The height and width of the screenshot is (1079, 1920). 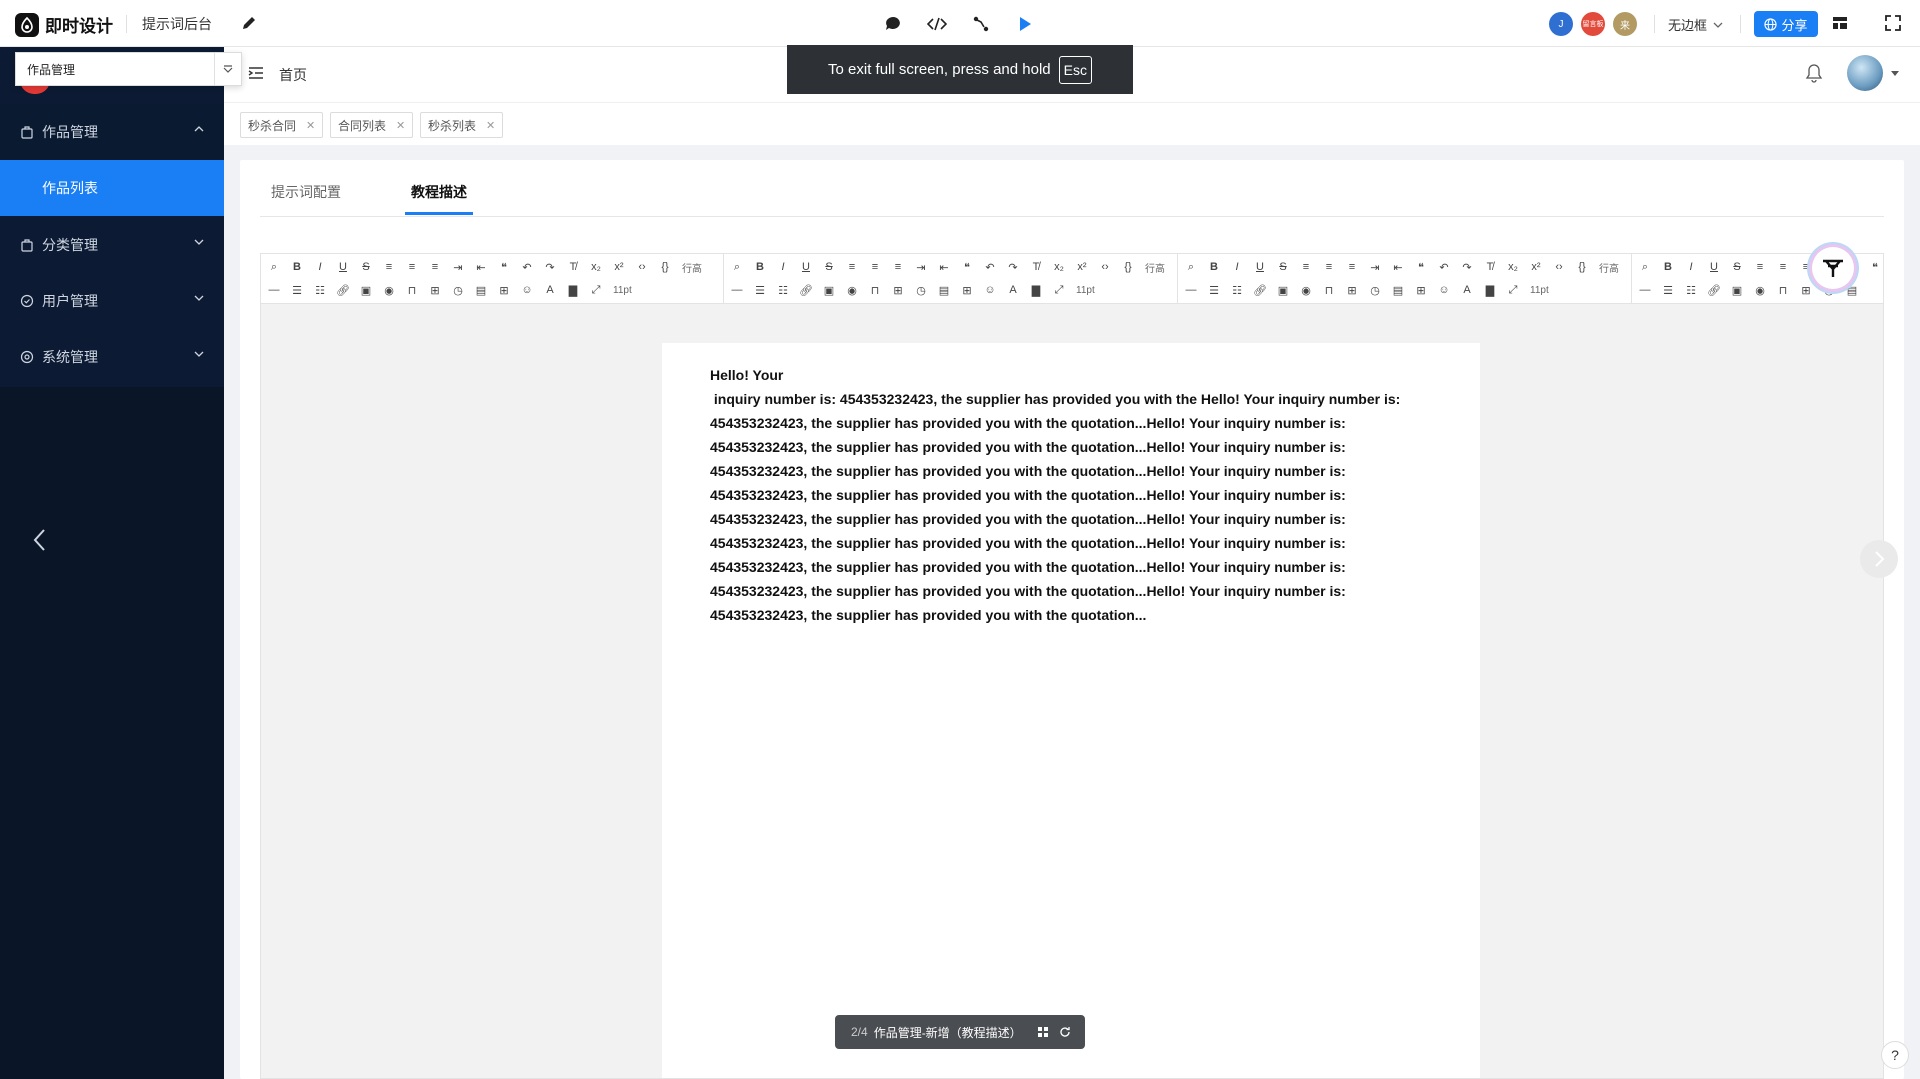 What do you see at coordinates (1490, 290) in the screenshot?
I see `highlight-icon: ▇` at bounding box center [1490, 290].